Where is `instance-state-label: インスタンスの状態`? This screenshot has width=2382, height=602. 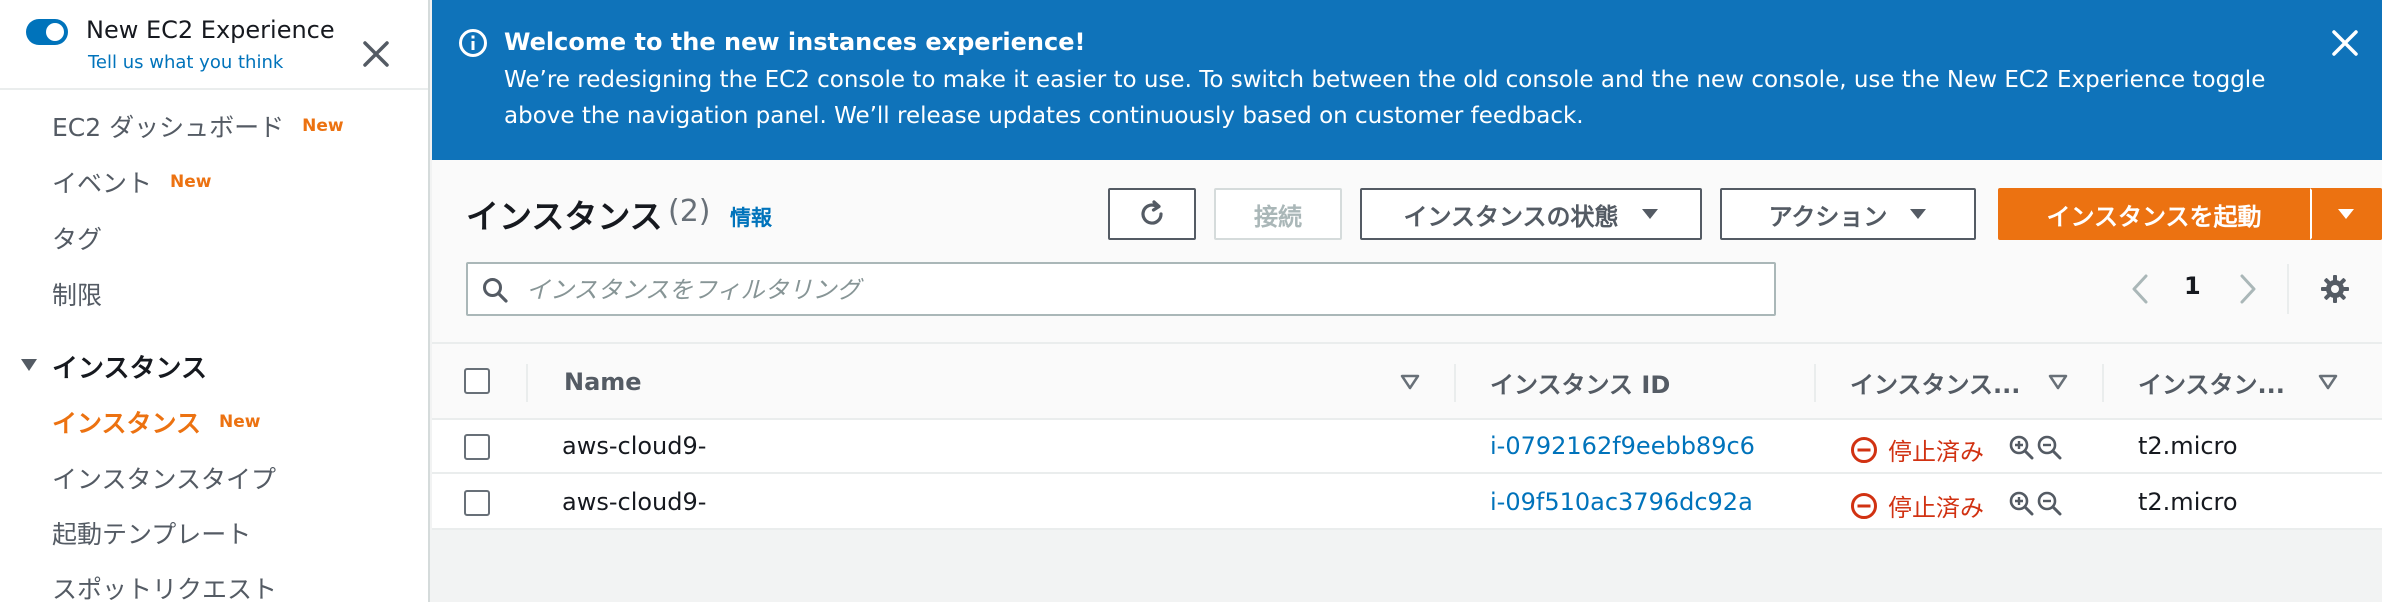
instance-state-label: インスタンスの状態 is located at coordinates (1511, 216).